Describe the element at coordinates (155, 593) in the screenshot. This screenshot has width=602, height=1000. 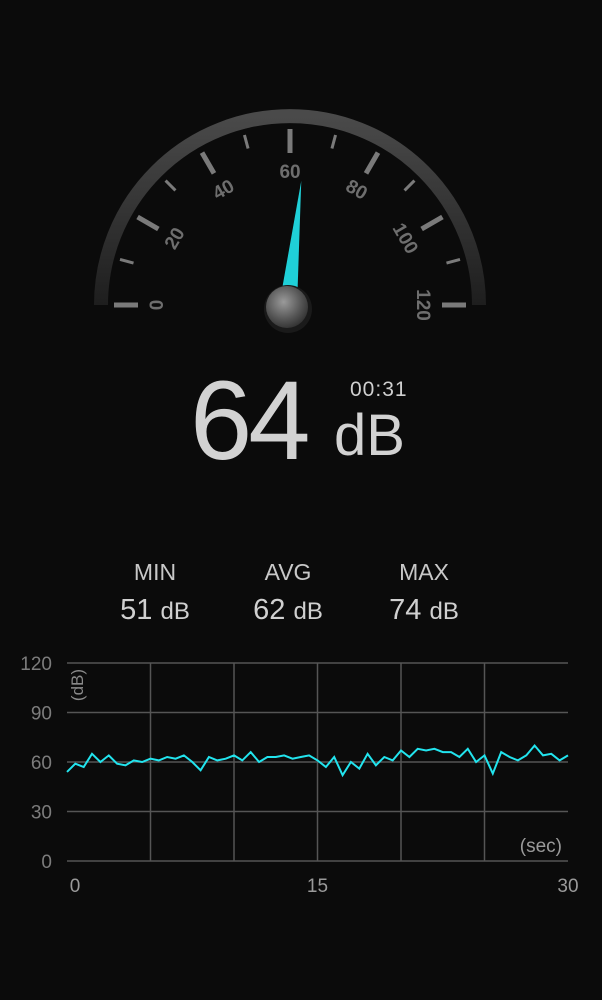
I see `stat-min: MIN 51 dB` at that location.